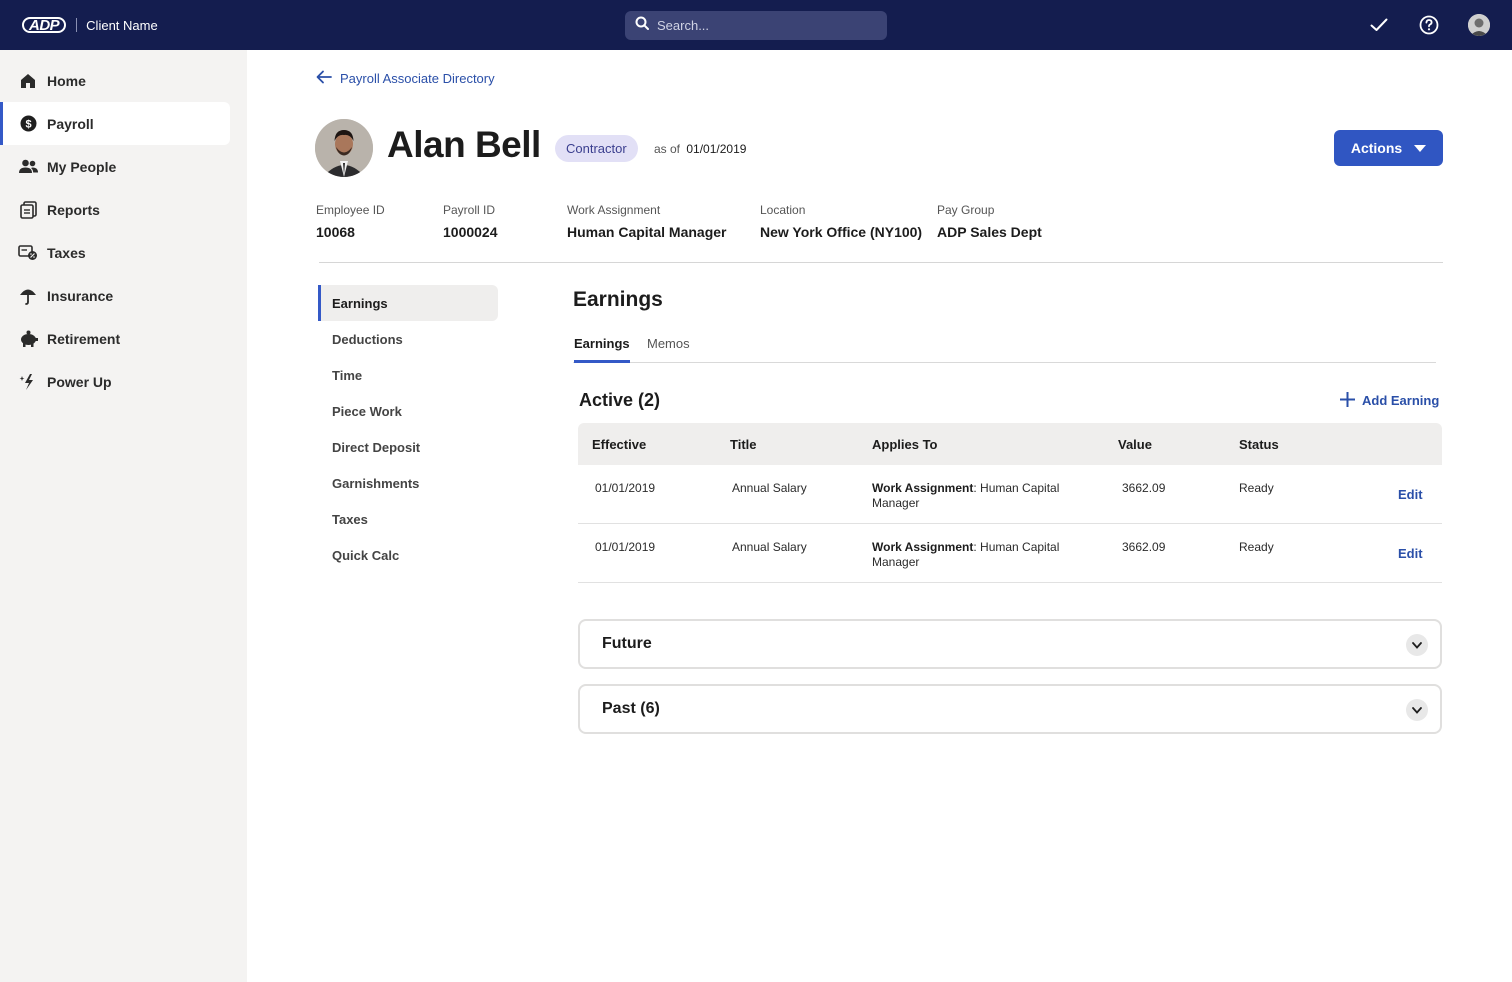 The width and height of the screenshot is (1512, 982). I want to click on client-name: Client Name, so click(122, 25).